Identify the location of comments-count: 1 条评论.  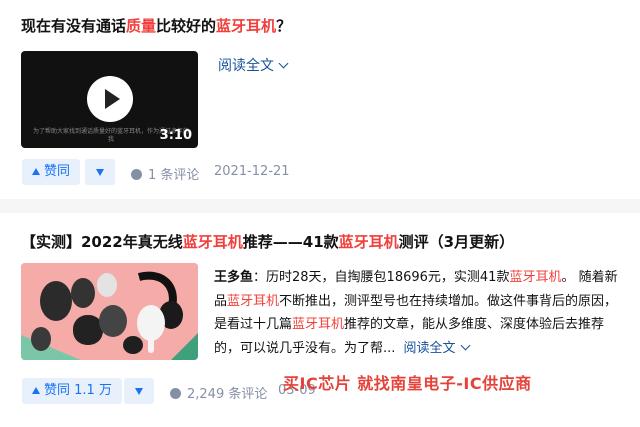
(174, 175).